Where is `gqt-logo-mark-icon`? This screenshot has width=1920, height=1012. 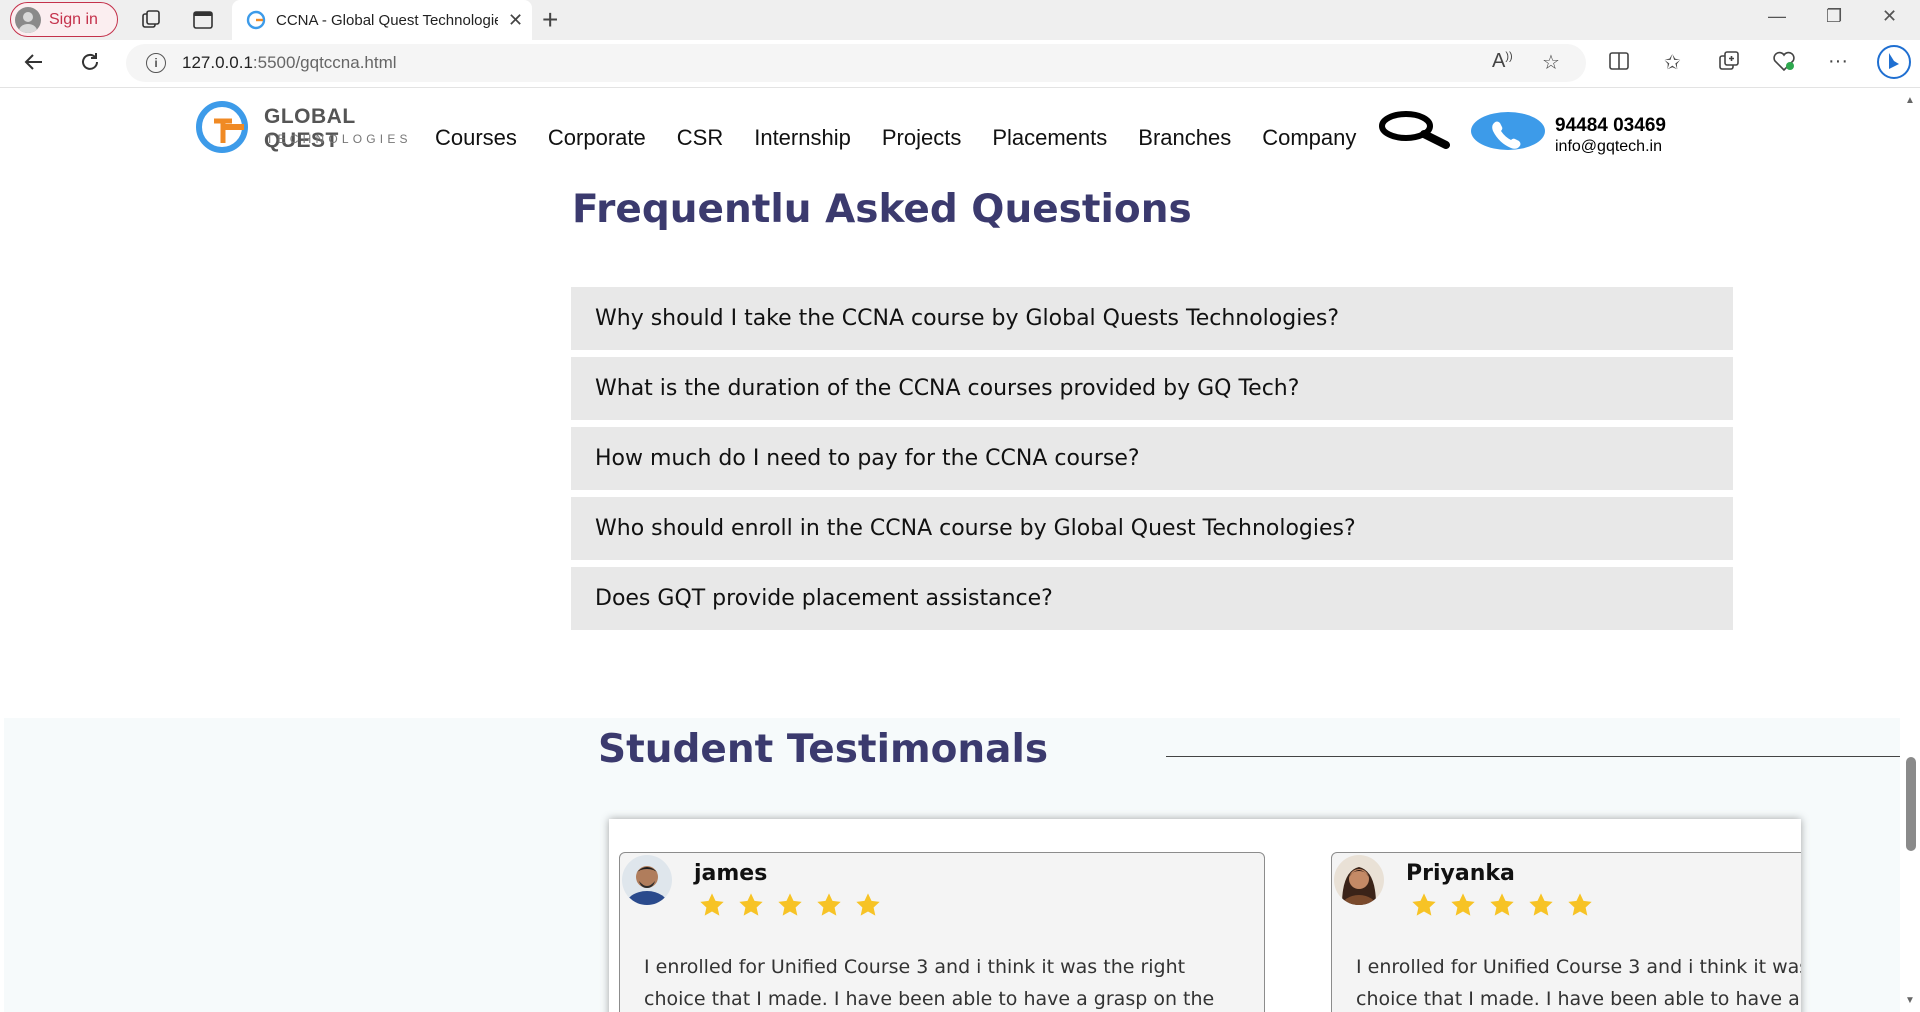
gqt-logo-mark-icon is located at coordinates (222, 127).